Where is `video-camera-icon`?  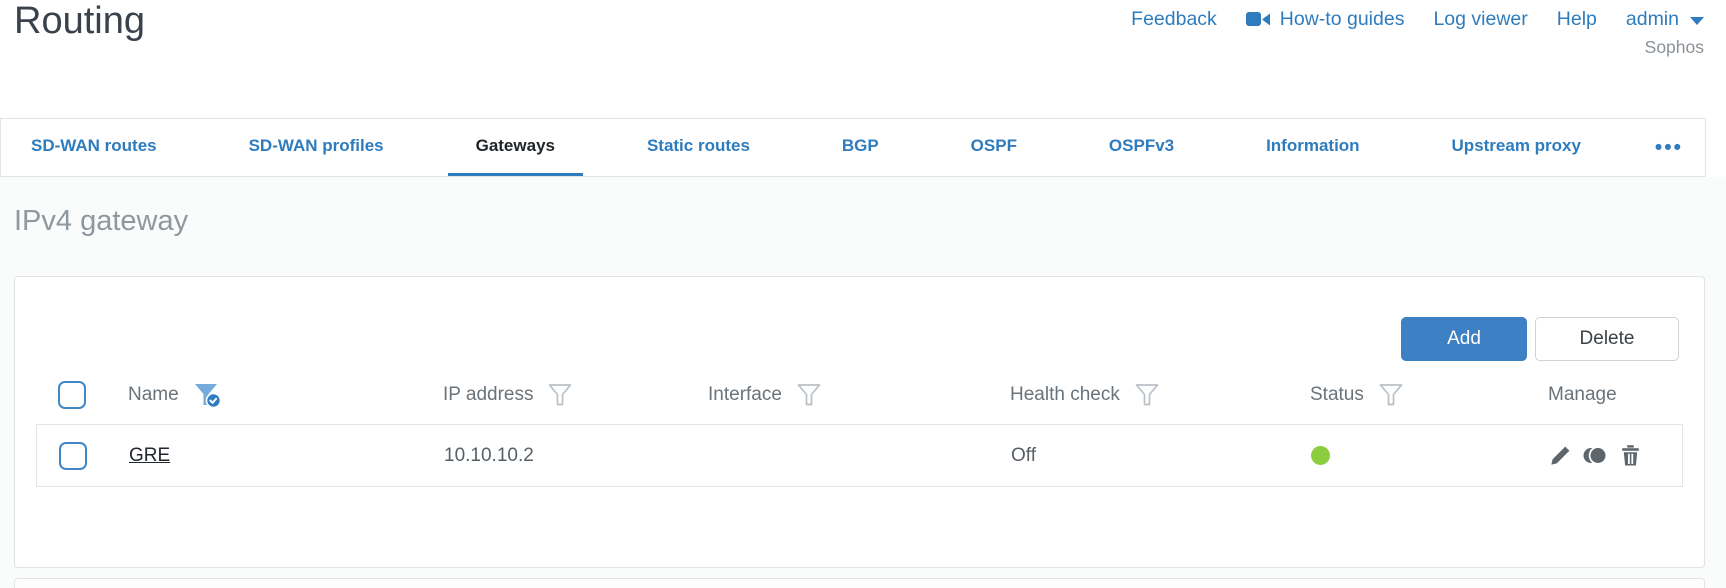 video-camera-icon is located at coordinates (1258, 19).